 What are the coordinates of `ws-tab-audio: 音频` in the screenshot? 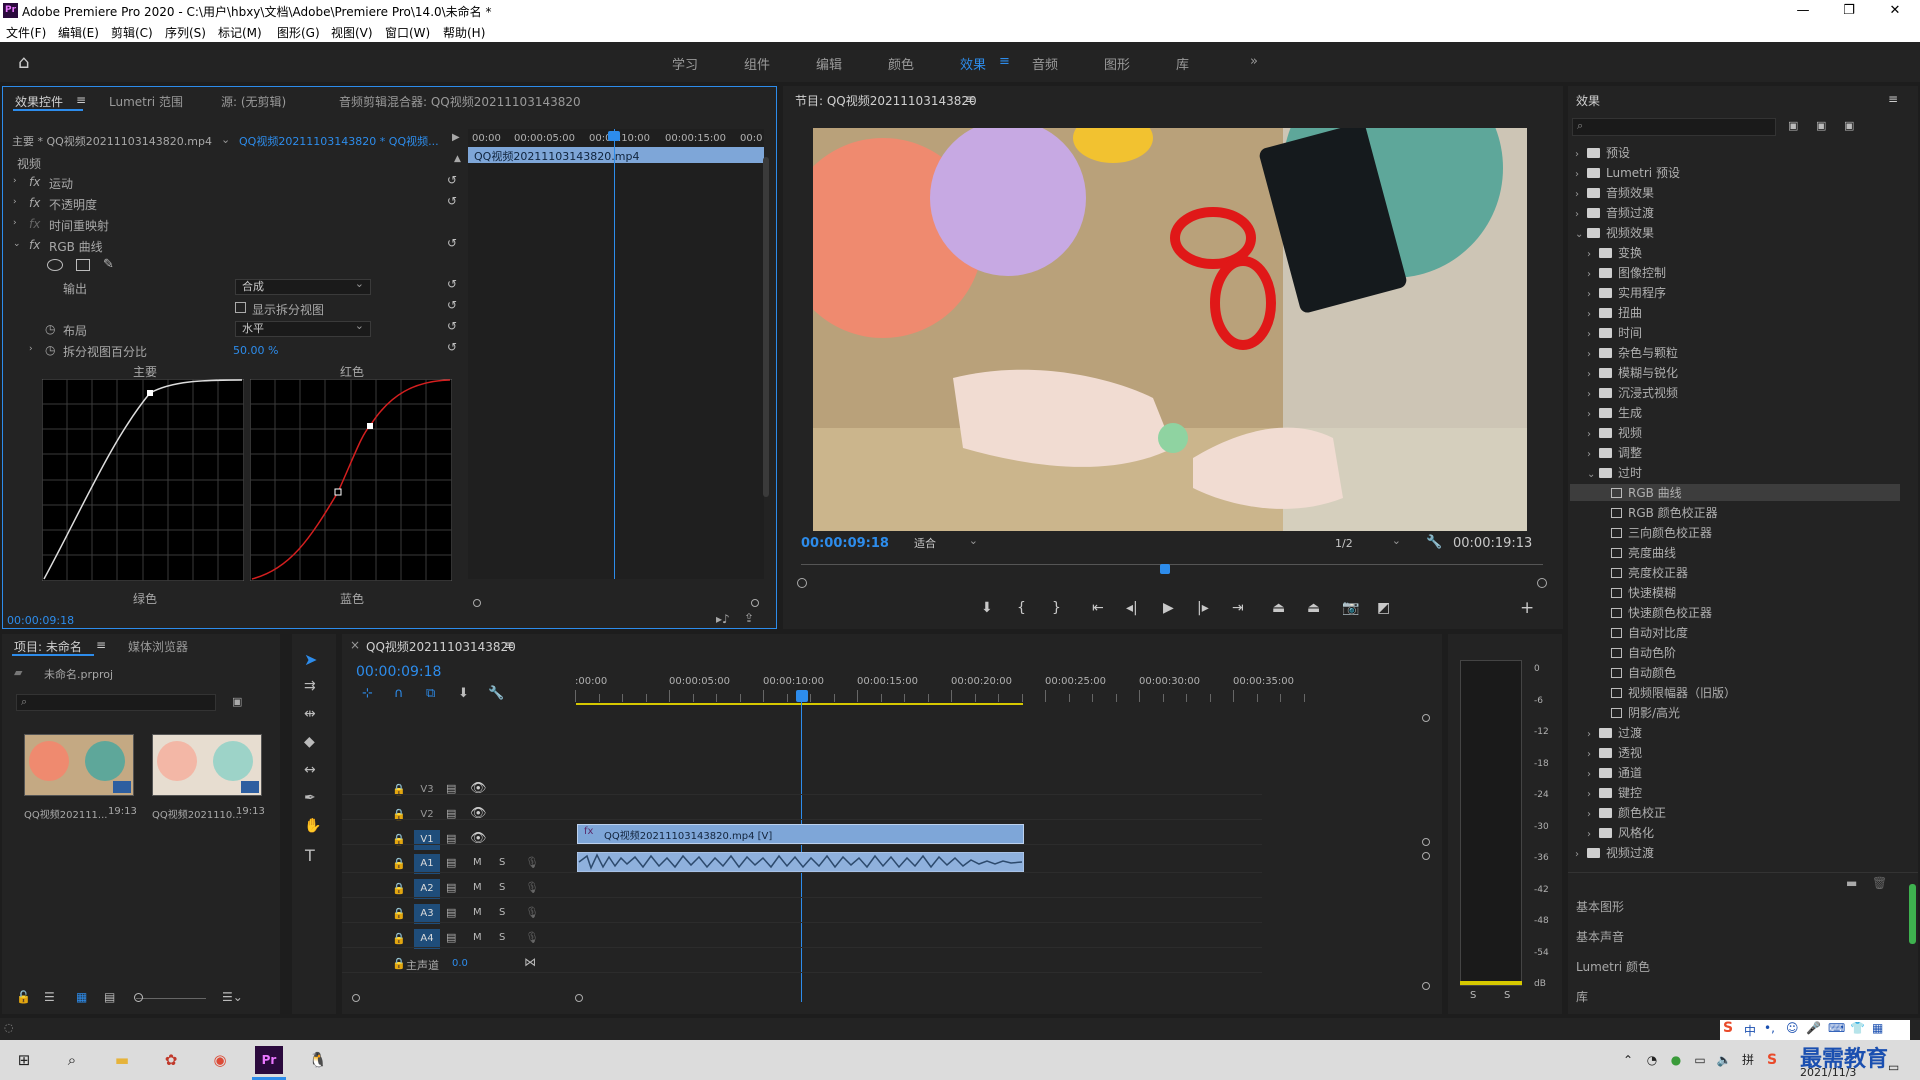 It's located at (1045, 63).